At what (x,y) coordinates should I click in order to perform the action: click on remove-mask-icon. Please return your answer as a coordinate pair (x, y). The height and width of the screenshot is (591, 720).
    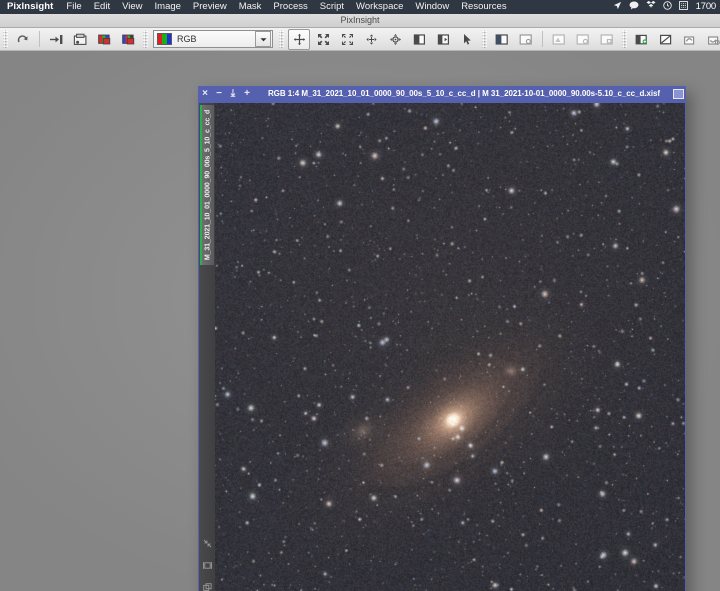
    Looking at the image, I should click on (713, 39).